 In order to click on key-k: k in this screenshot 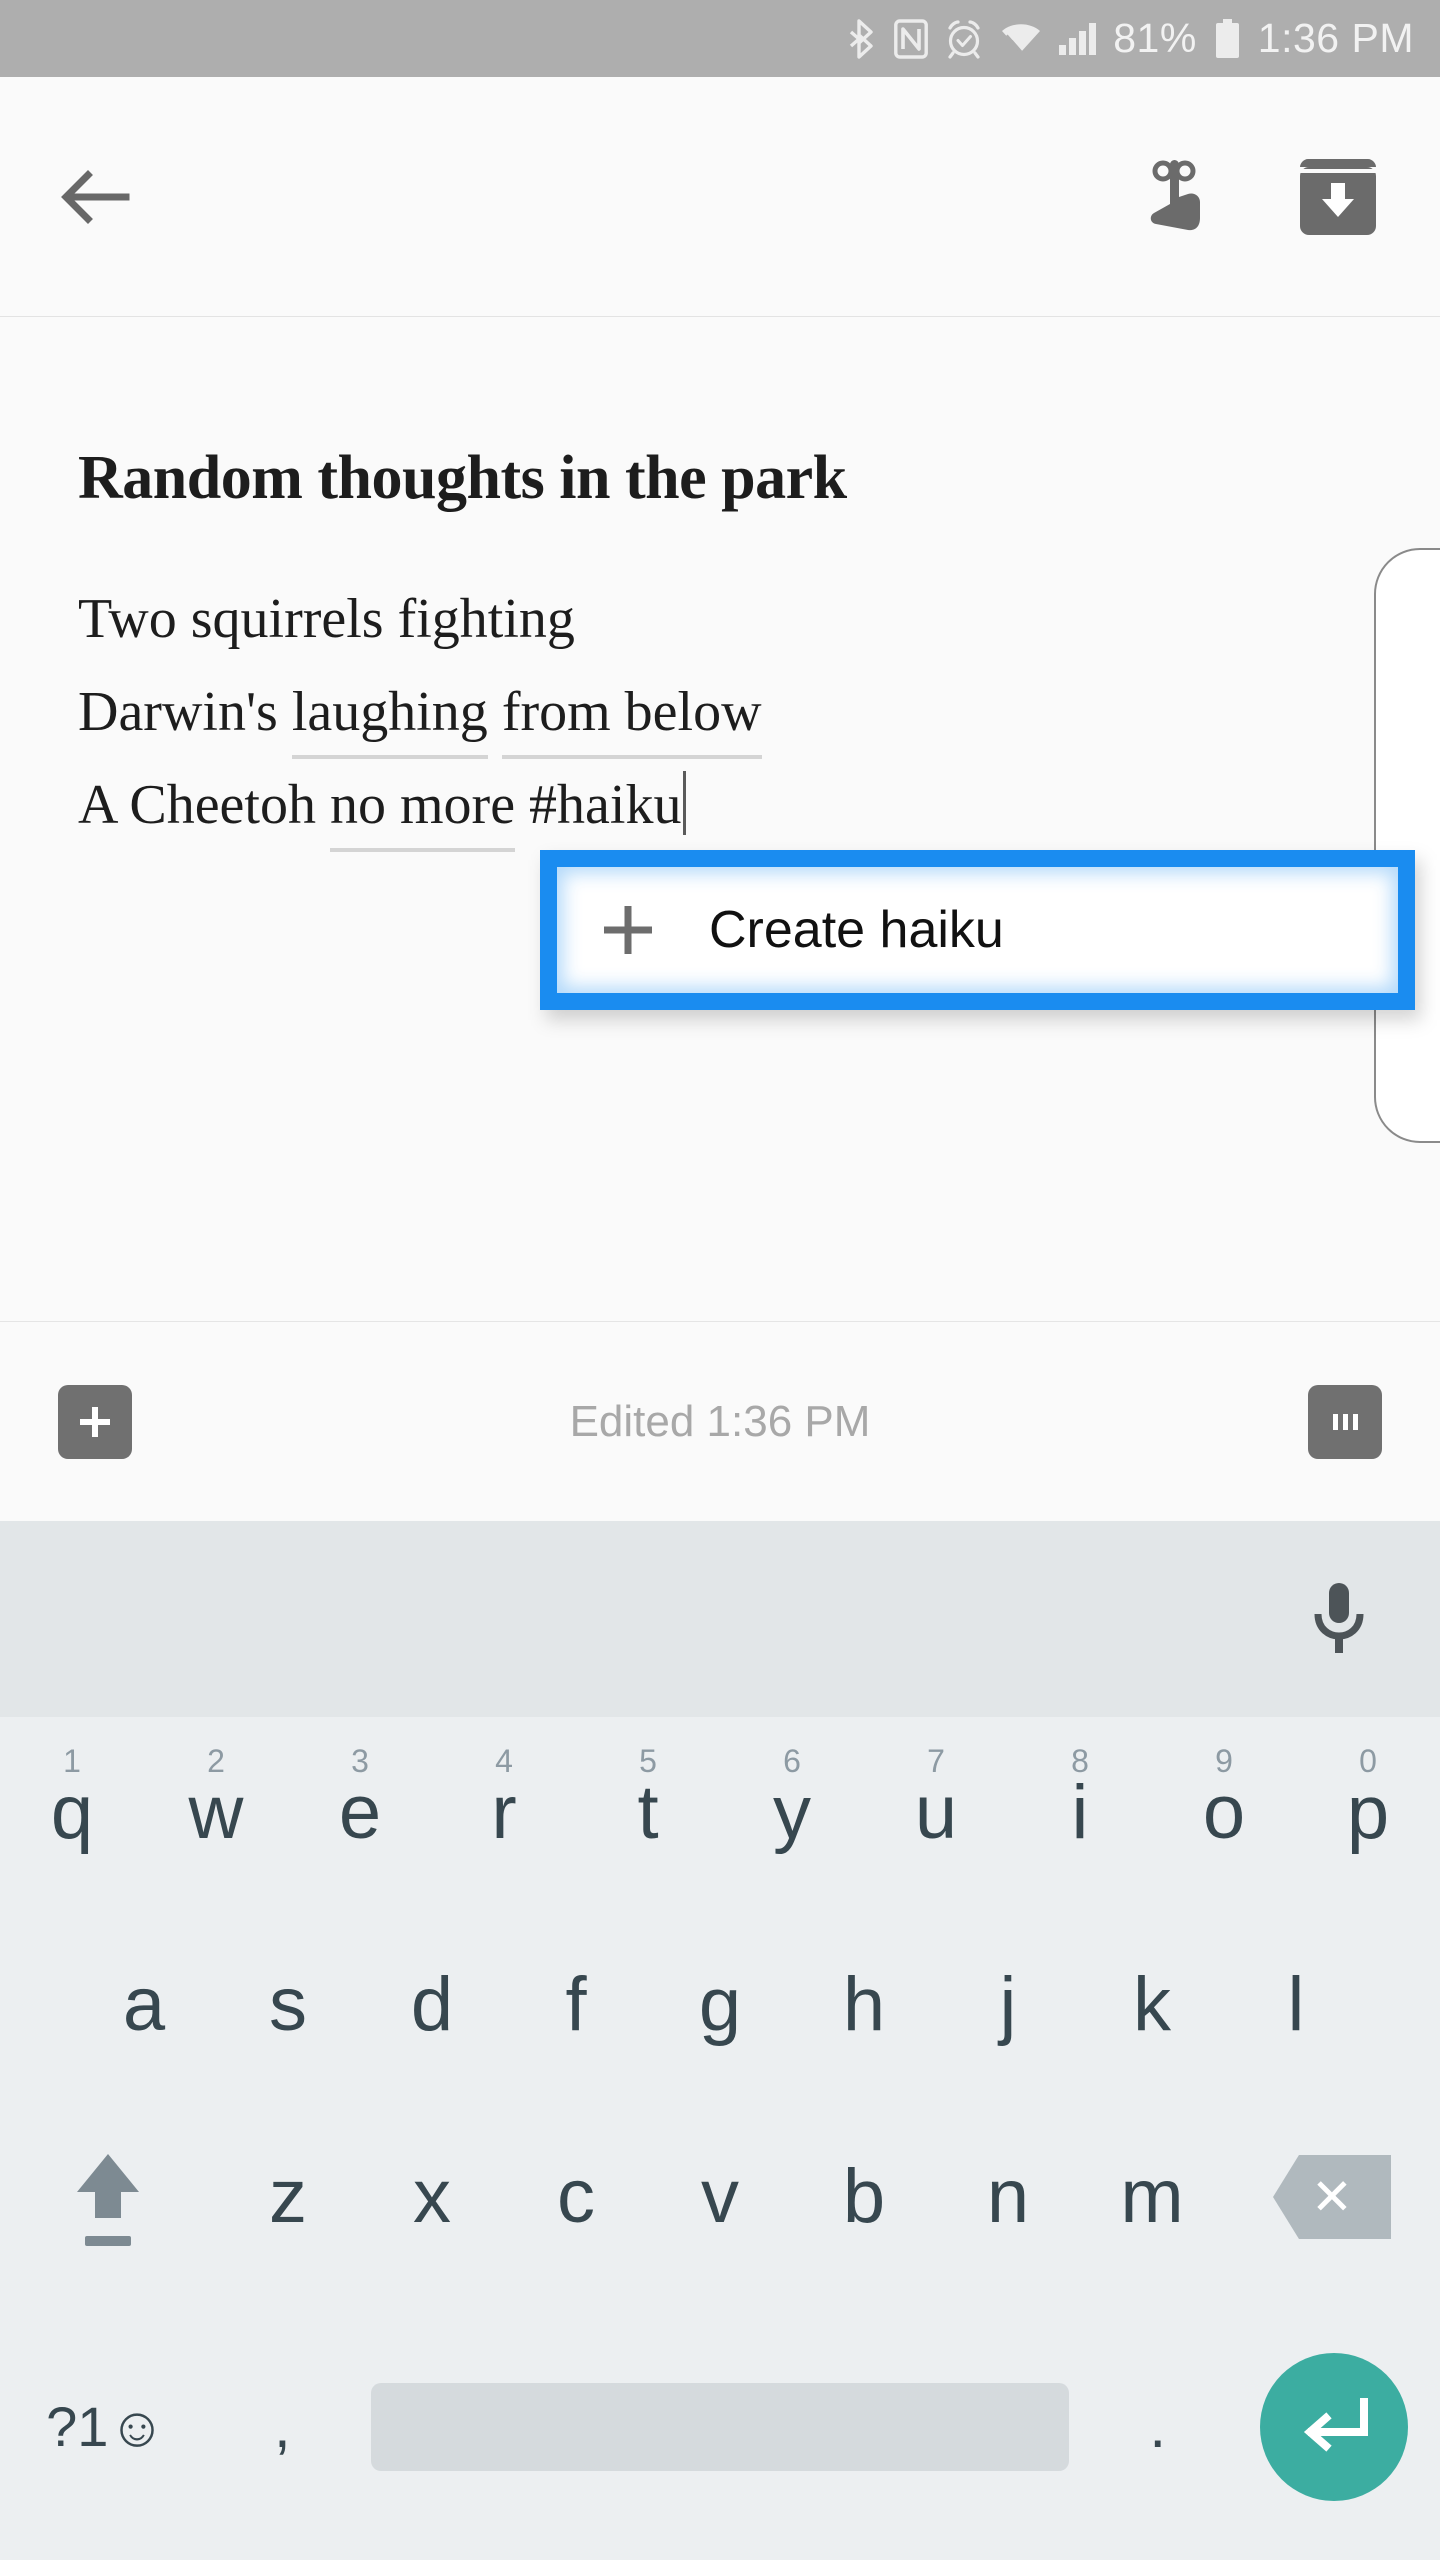, I will do `click(1152, 2005)`.